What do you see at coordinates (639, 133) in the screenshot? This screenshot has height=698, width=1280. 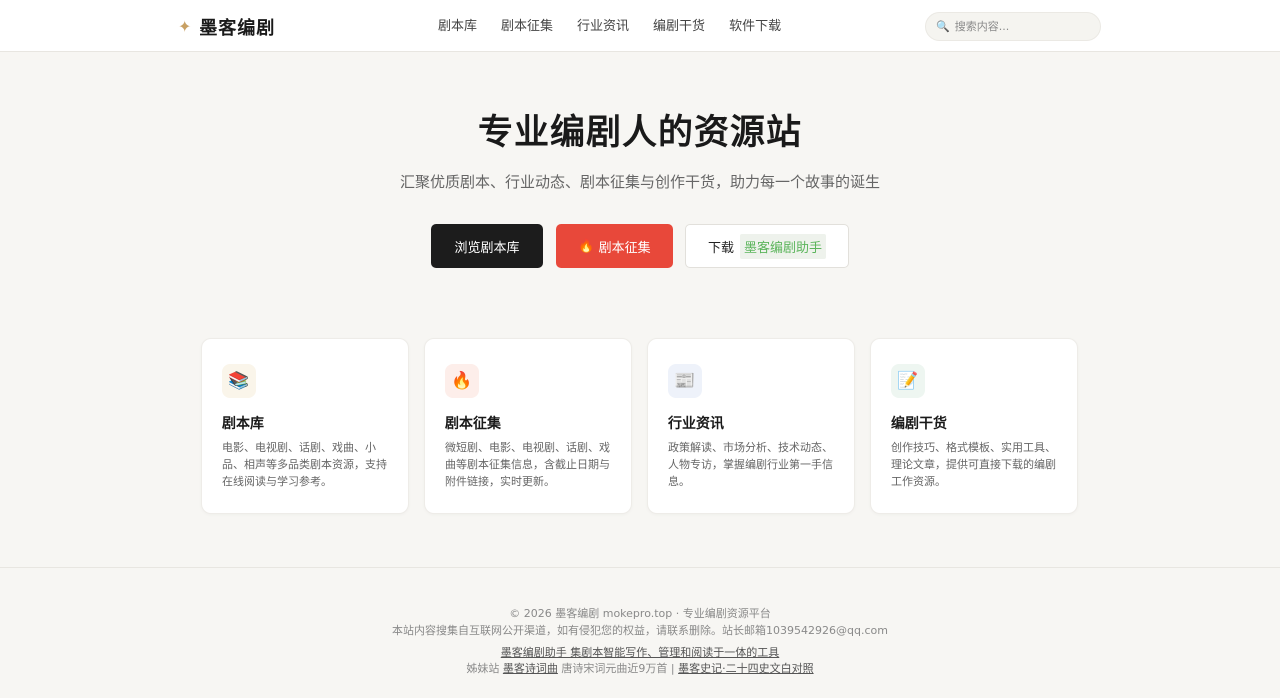 I see `hero-title: 专业编剧人的资源站` at bounding box center [639, 133].